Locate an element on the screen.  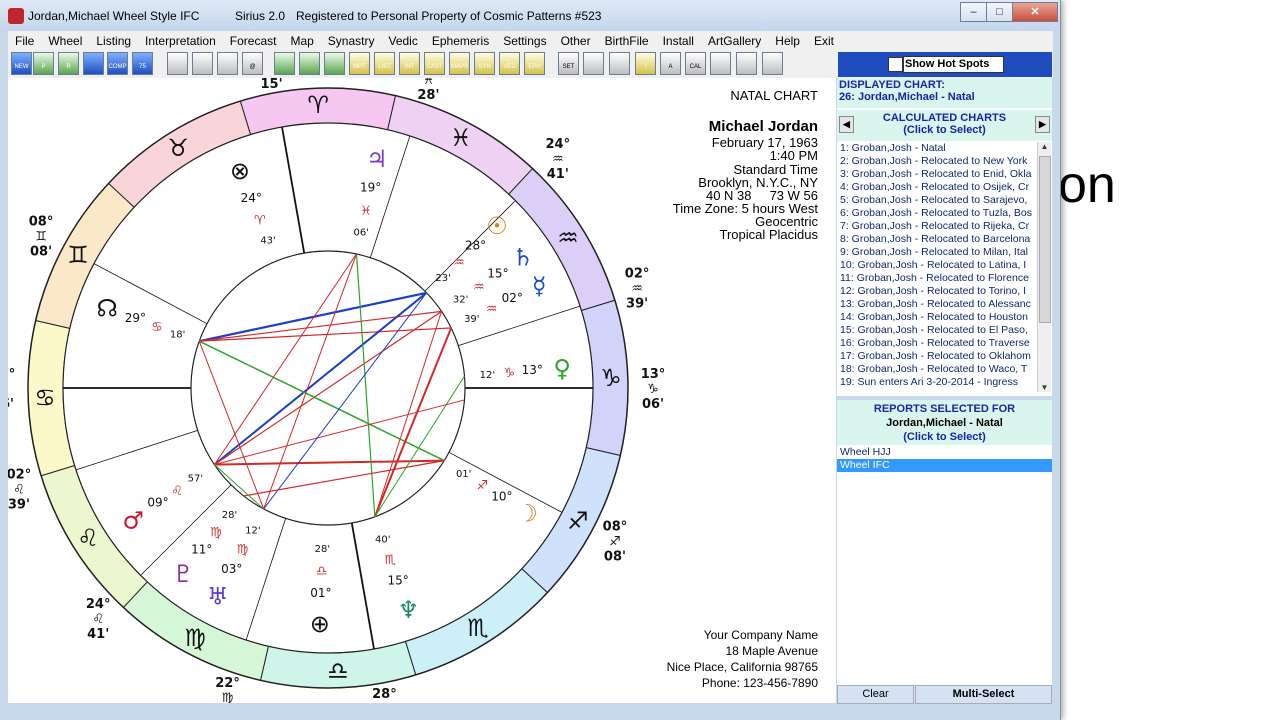
hot-spots-checkbox is located at coordinates (895, 64).